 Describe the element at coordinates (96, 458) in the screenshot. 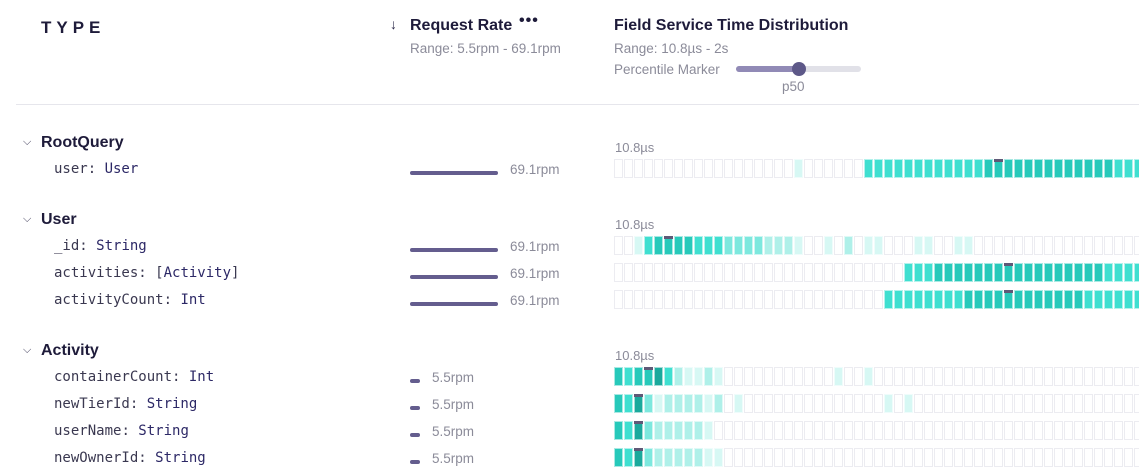

I see `field-name: newOwnerId` at that location.